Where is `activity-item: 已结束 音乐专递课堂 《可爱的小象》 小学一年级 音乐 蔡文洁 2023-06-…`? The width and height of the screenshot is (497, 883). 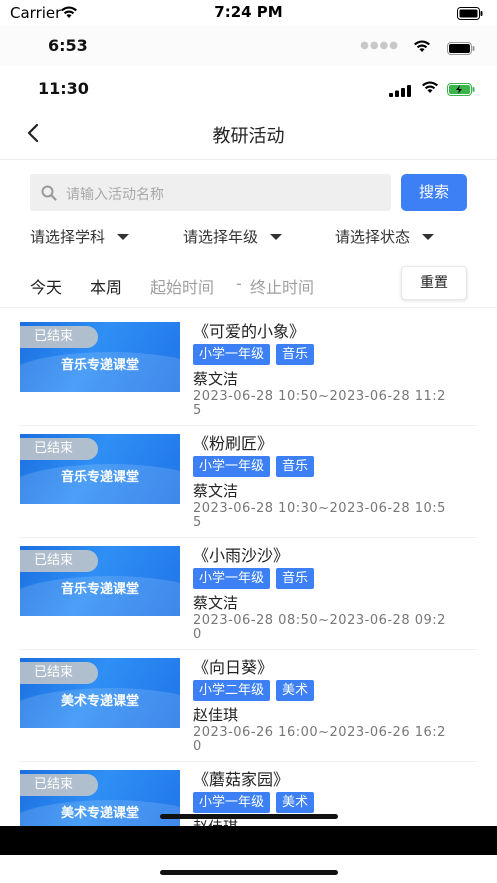 activity-item: 已结束 音乐专递课堂 《可爱的小象》 小学一年级 音乐 蔡文洁 2023-06-… is located at coordinates (248, 370).